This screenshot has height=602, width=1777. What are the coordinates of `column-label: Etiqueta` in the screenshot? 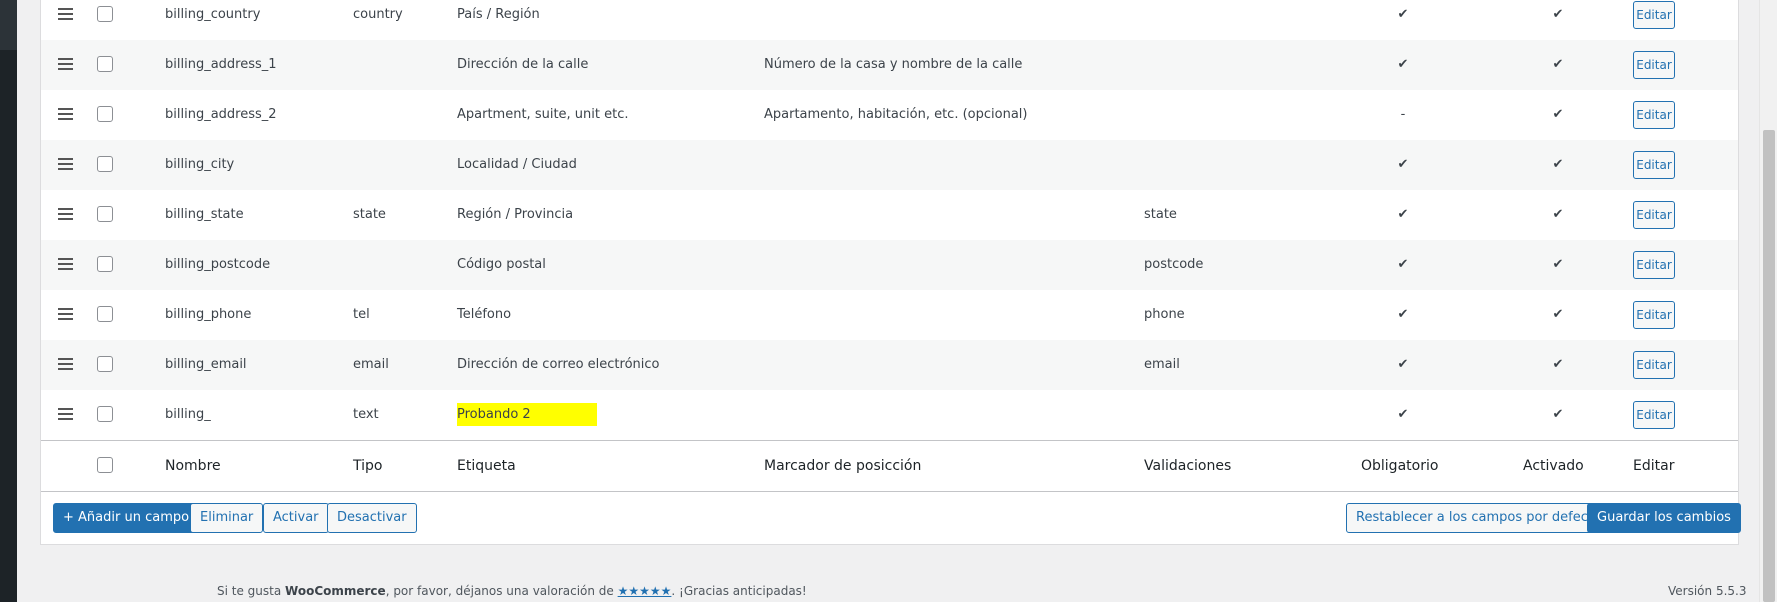 It's located at (486, 466).